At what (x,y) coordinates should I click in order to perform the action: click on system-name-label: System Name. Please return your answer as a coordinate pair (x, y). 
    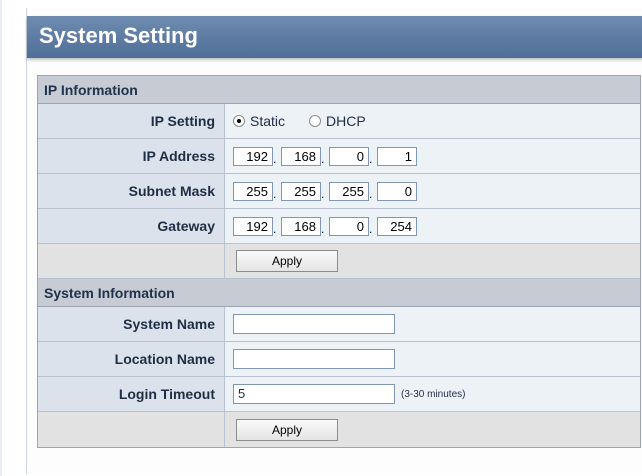
    Looking at the image, I should click on (131, 324).